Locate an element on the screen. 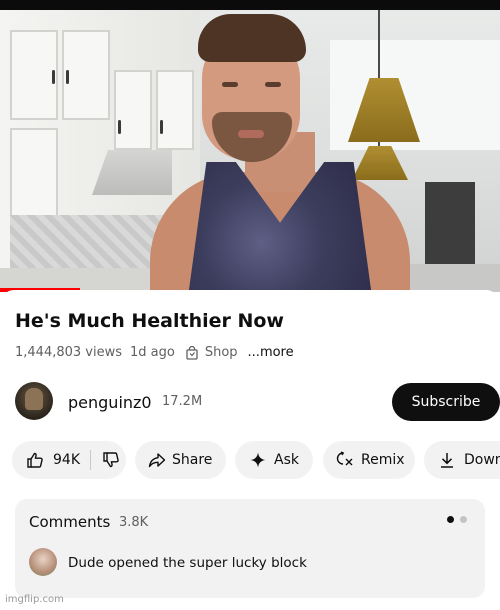 The image size is (500, 610). appliance is located at coordinates (450, 226).